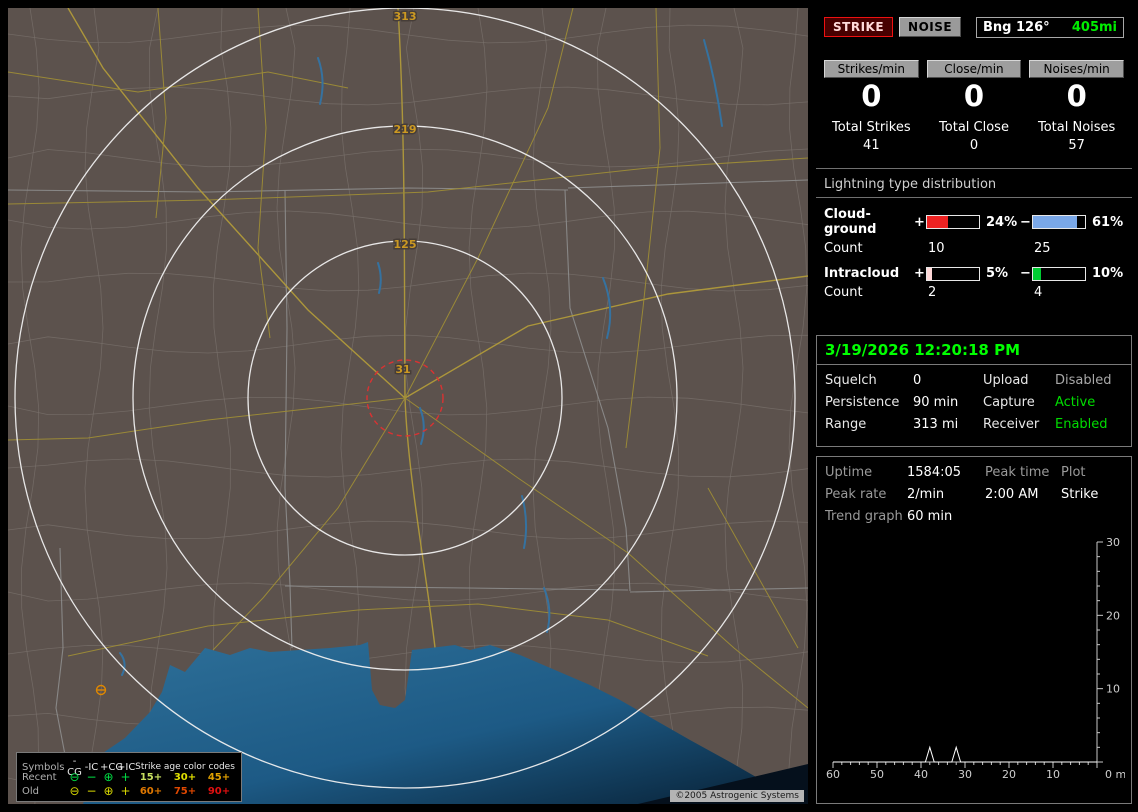  Describe the element at coordinates (1006, 380) in the screenshot. I see `upload-label: Upload` at that location.